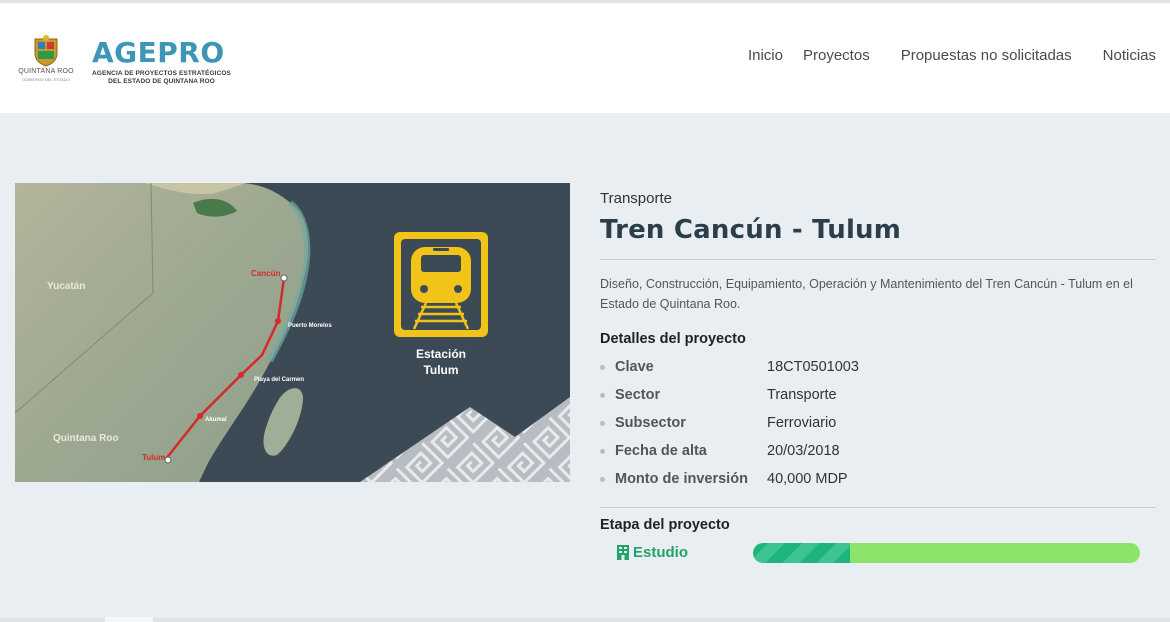  What do you see at coordinates (46, 79) in the screenshot?
I see `seal-sublabel: GOBIERNO DEL ESTADO` at bounding box center [46, 79].